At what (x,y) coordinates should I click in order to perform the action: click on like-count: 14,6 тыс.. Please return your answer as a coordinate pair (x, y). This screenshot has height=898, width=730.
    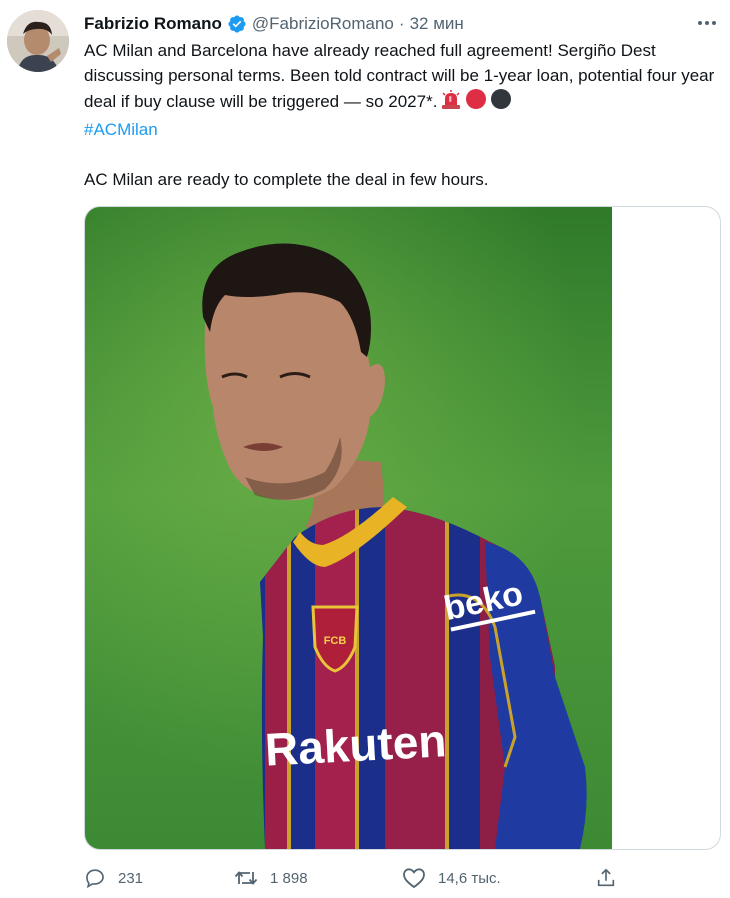
    Looking at the image, I should click on (469, 878).